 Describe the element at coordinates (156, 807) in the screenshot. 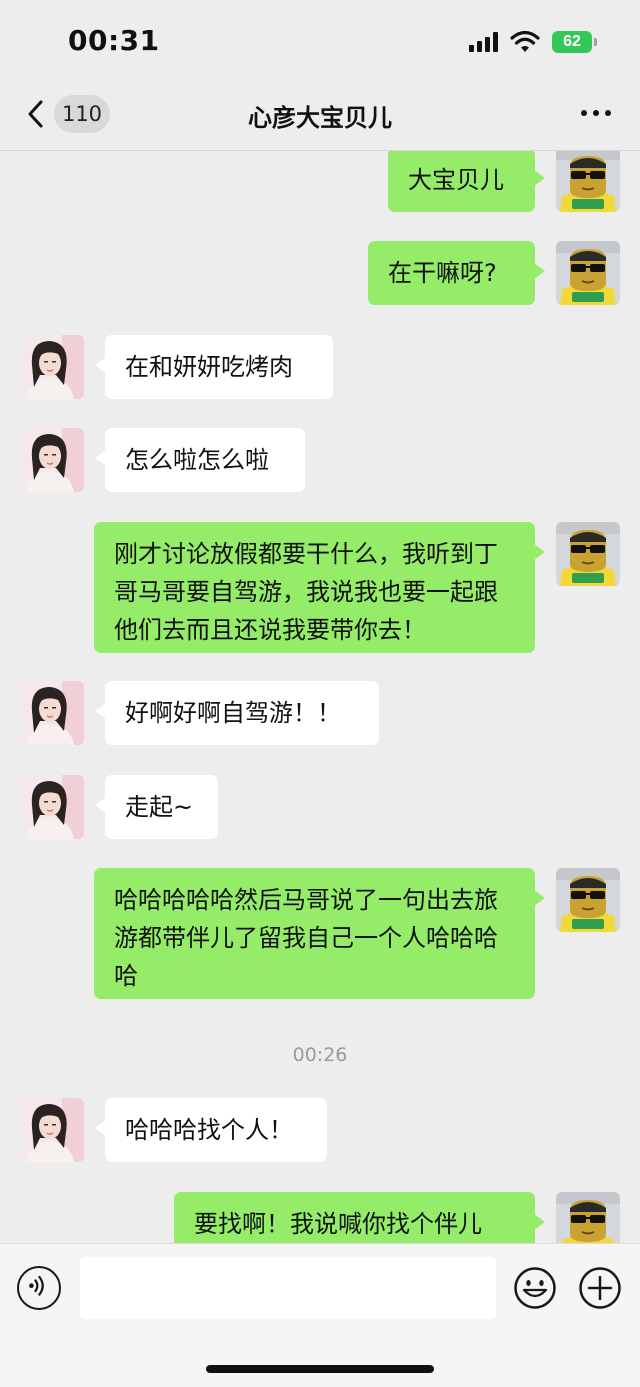

I see `message-bubble-contact: 走起~` at that location.